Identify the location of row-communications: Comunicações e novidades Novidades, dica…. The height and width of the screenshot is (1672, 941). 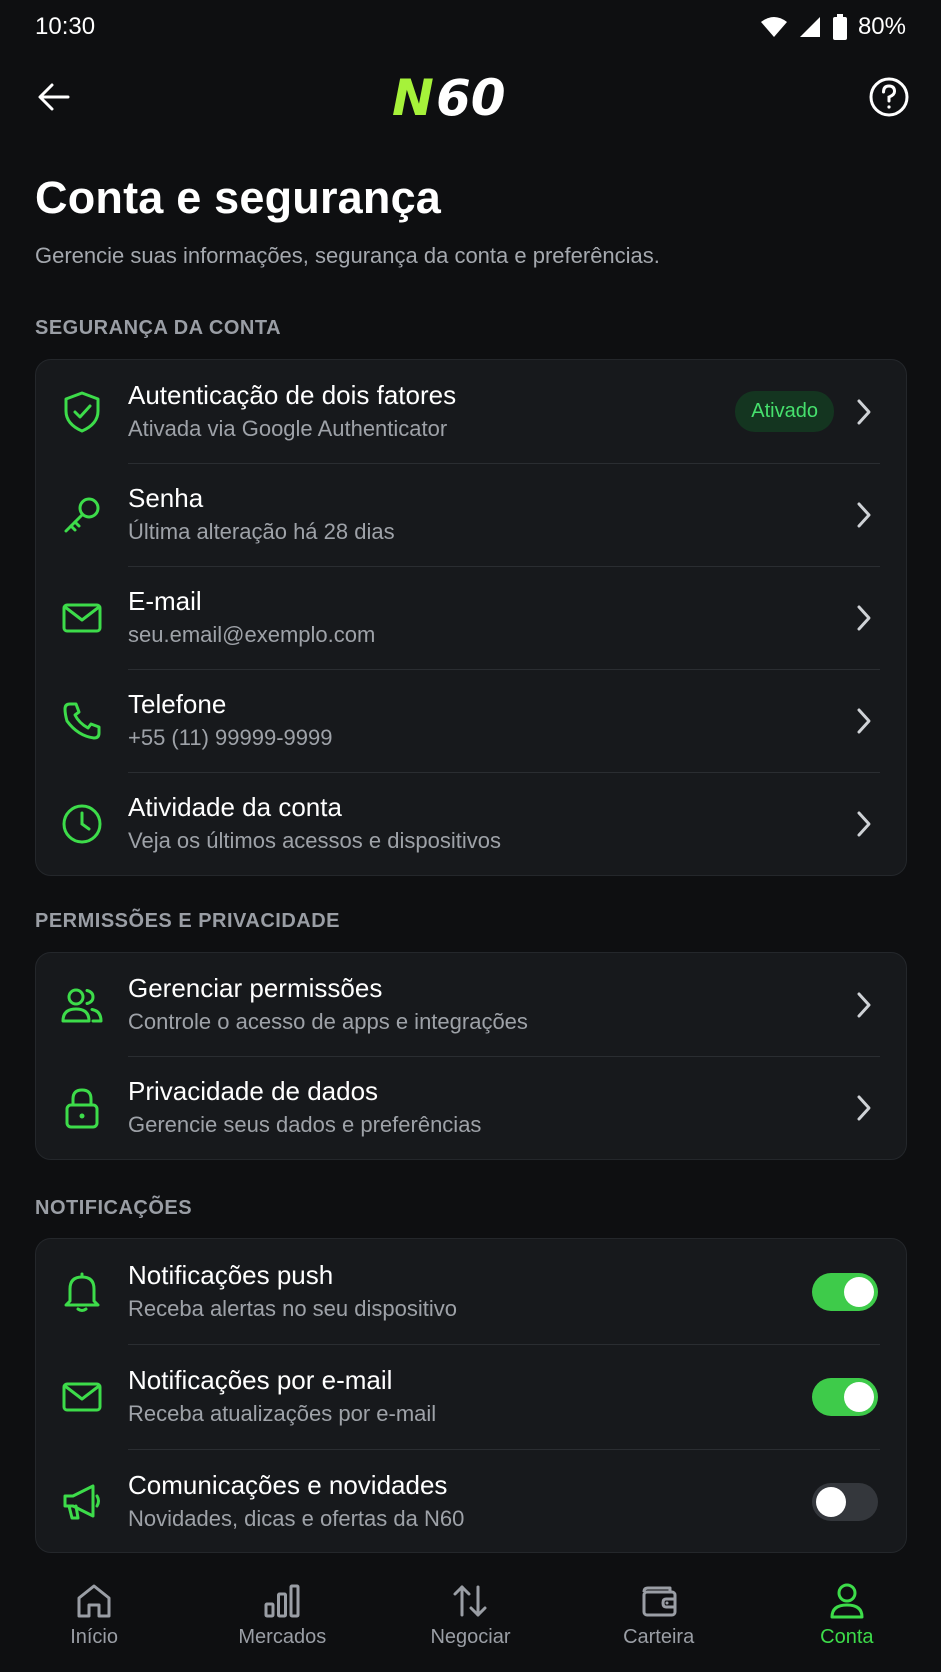
(471, 1500).